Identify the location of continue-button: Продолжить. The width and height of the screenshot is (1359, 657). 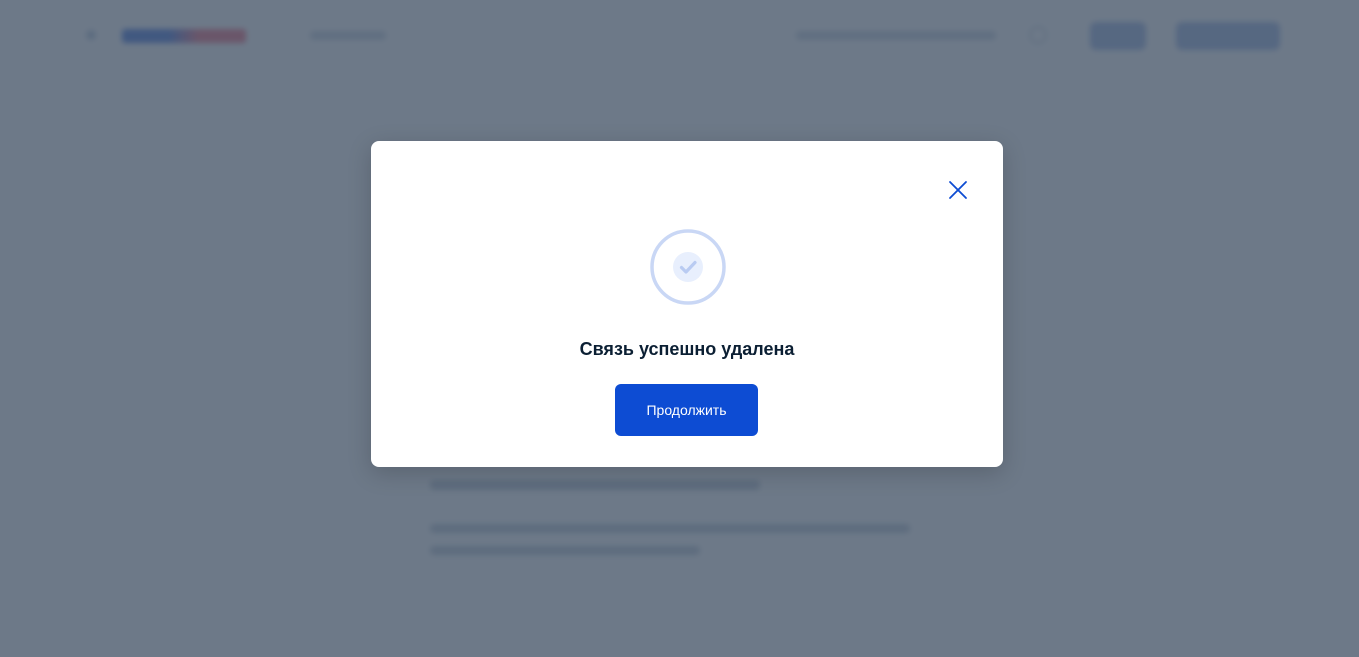
(686, 410).